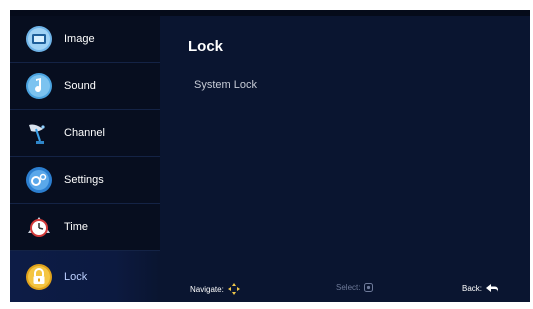 The width and height of the screenshot is (533, 309). I want to click on clock-icon, so click(39, 227).